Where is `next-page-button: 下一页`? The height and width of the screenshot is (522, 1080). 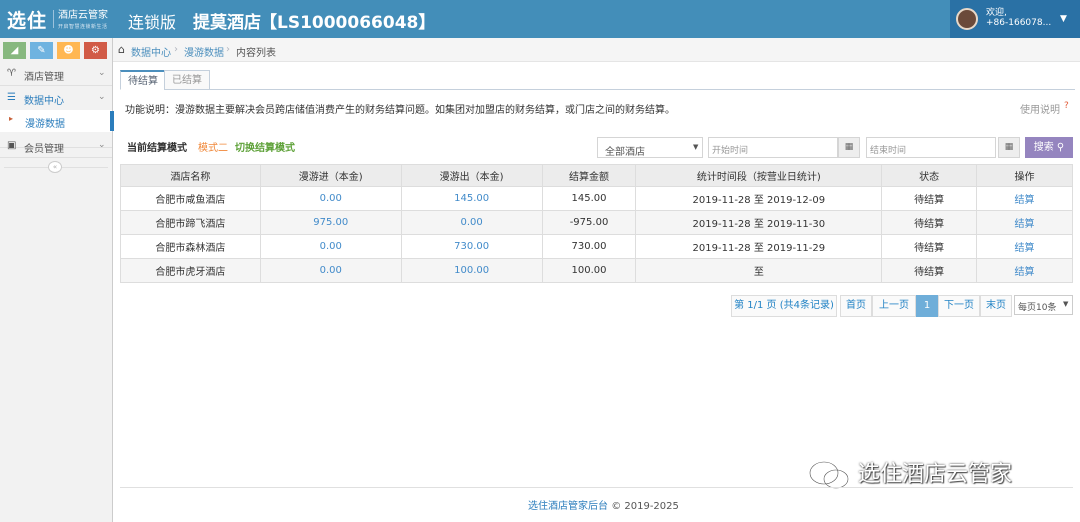 next-page-button: 下一页 is located at coordinates (959, 306).